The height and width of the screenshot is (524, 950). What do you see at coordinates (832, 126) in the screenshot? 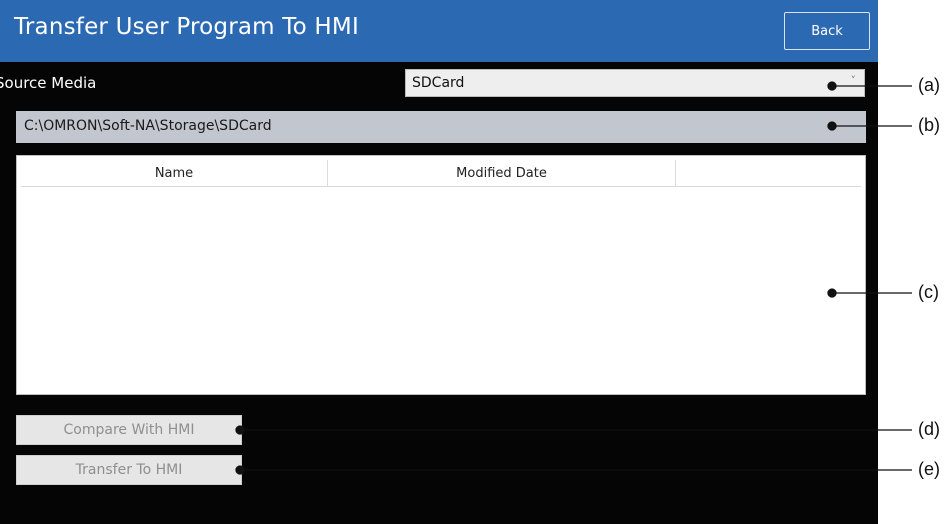
I see `callout-dot-b` at bounding box center [832, 126].